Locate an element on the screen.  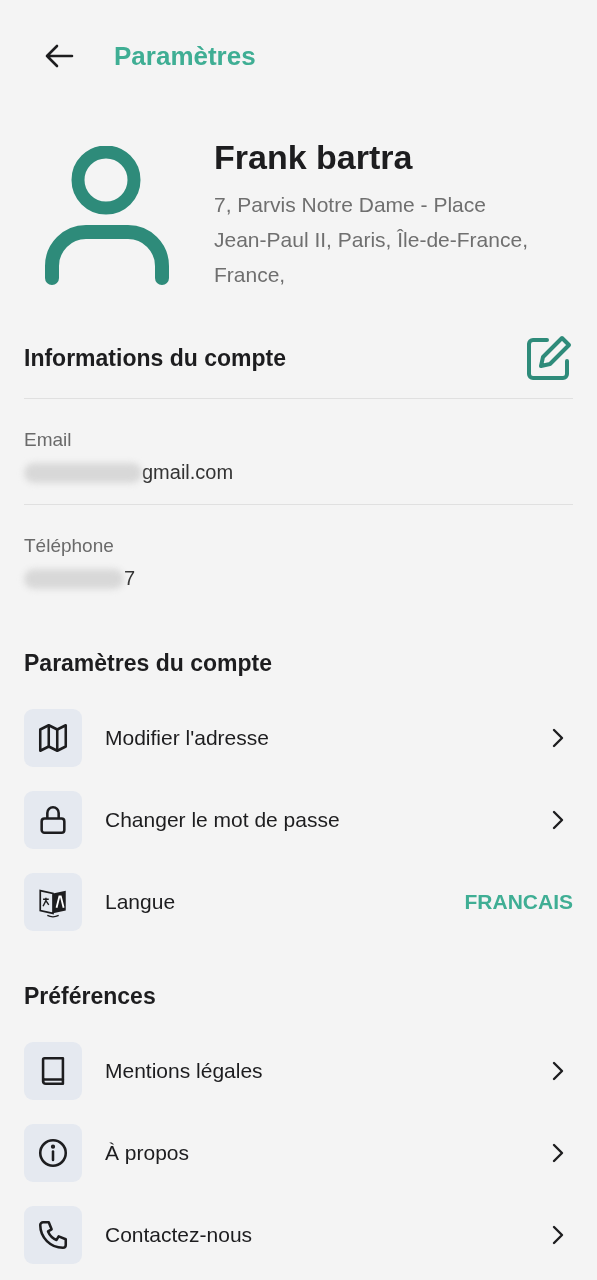
user-name: Frank bartra is located at coordinates (314, 157).